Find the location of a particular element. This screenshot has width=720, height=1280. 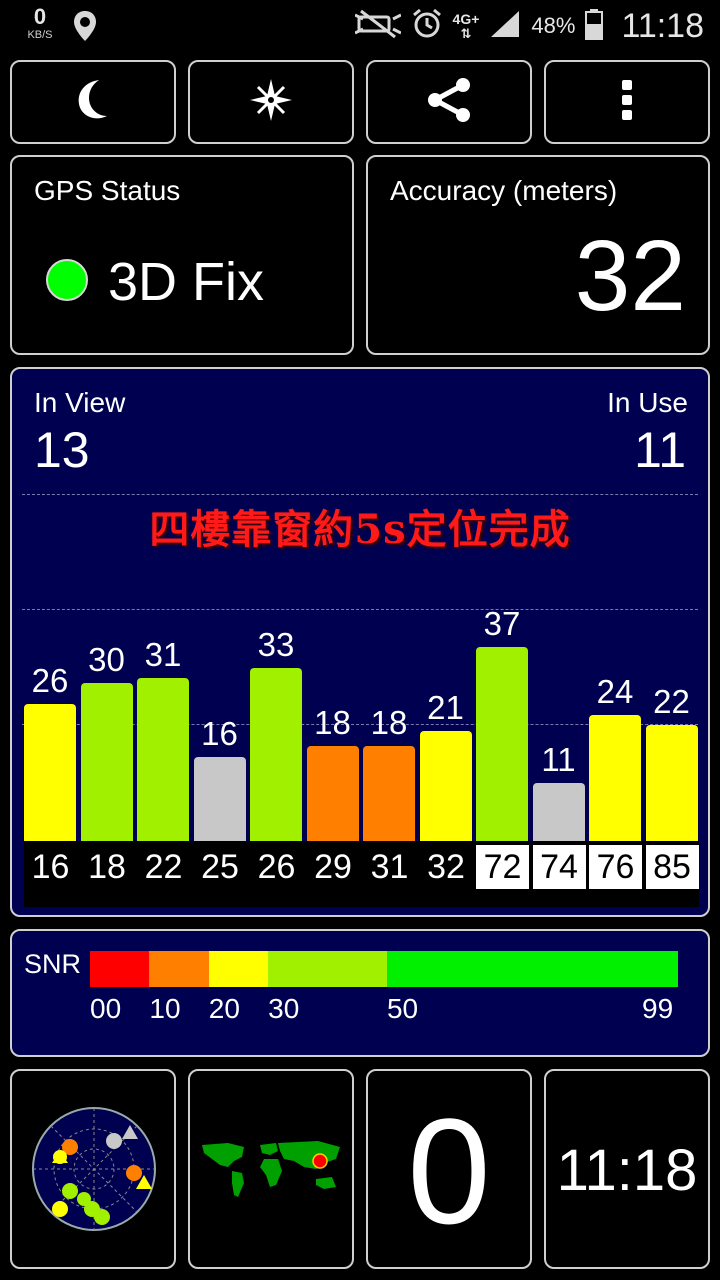

note-overlay: 四樓靠窗約5s定位完成 is located at coordinates (360, 529).